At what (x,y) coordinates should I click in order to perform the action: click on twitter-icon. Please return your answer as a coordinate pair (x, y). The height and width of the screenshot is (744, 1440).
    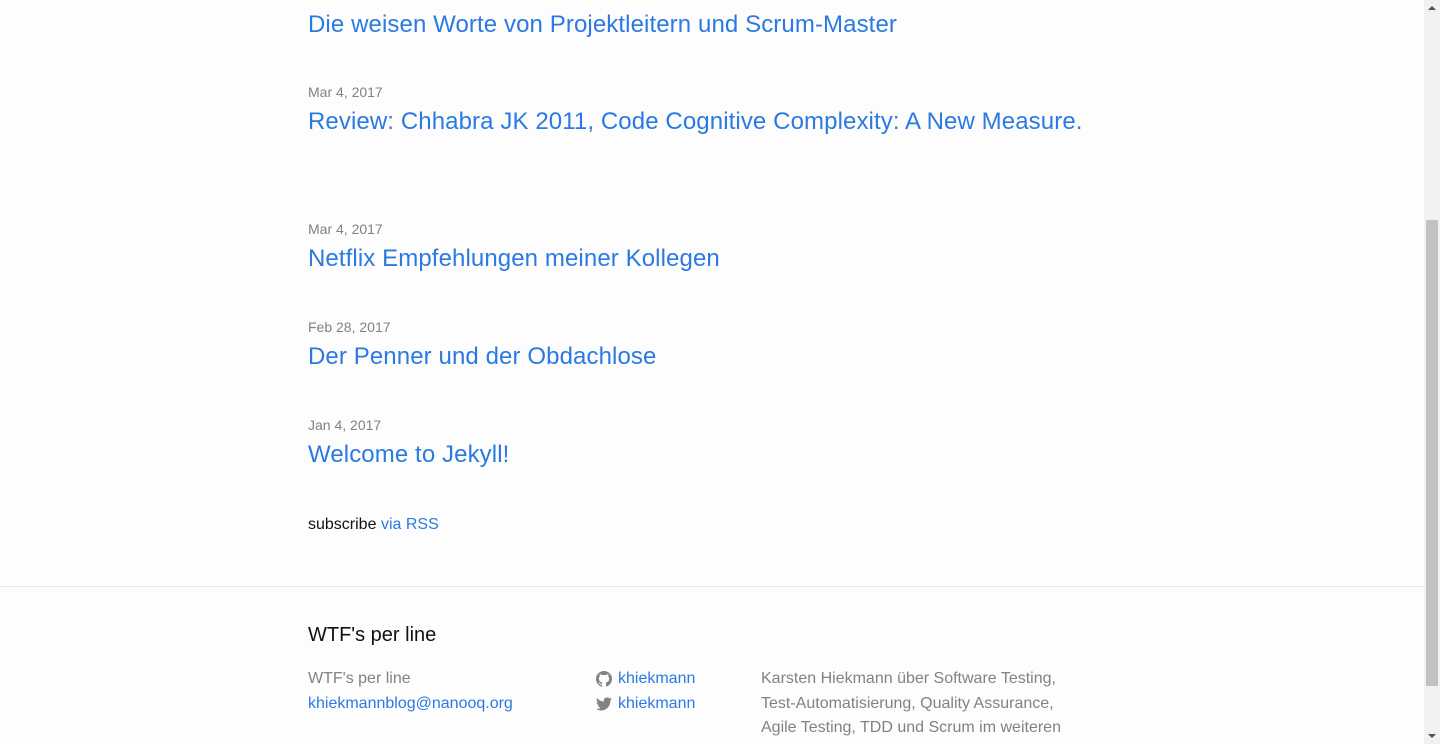
    Looking at the image, I should click on (604, 704).